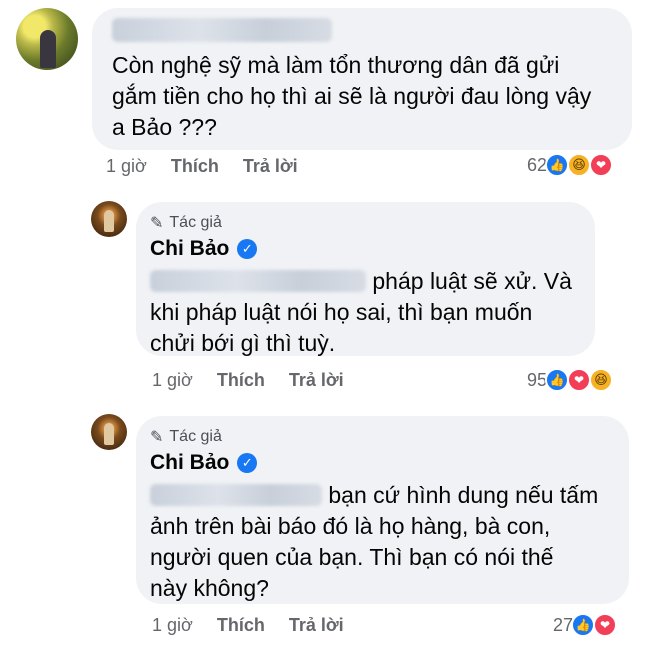 The image size is (650, 648). I want to click on reaction-count: 95, so click(537, 379).